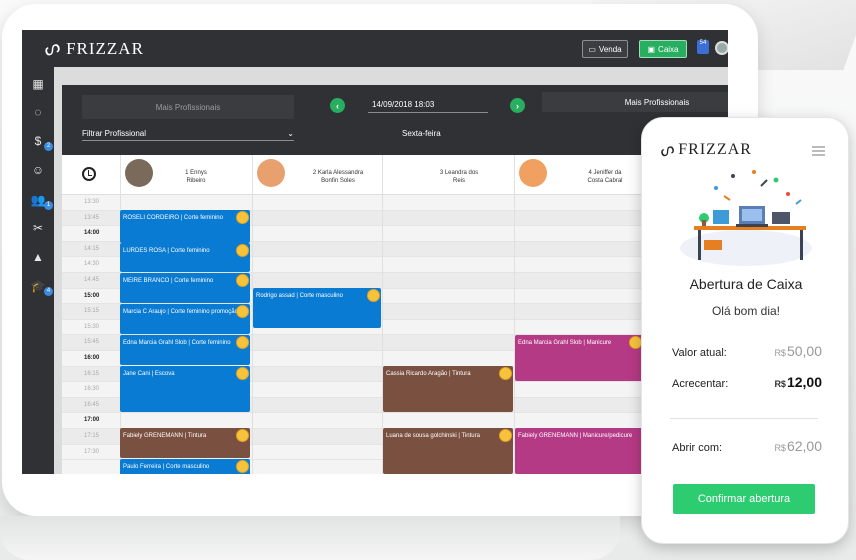  I want to click on money-badge: 2, so click(48, 146).